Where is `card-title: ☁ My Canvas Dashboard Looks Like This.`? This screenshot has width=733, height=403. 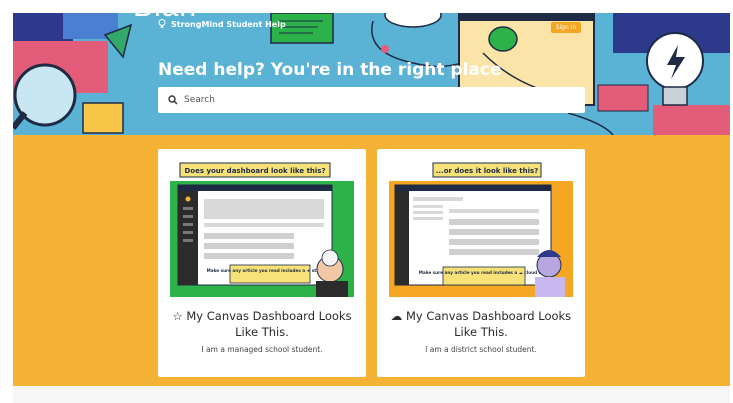 card-title: ☁ My Canvas Dashboard Looks Like This. is located at coordinates (481, 324).